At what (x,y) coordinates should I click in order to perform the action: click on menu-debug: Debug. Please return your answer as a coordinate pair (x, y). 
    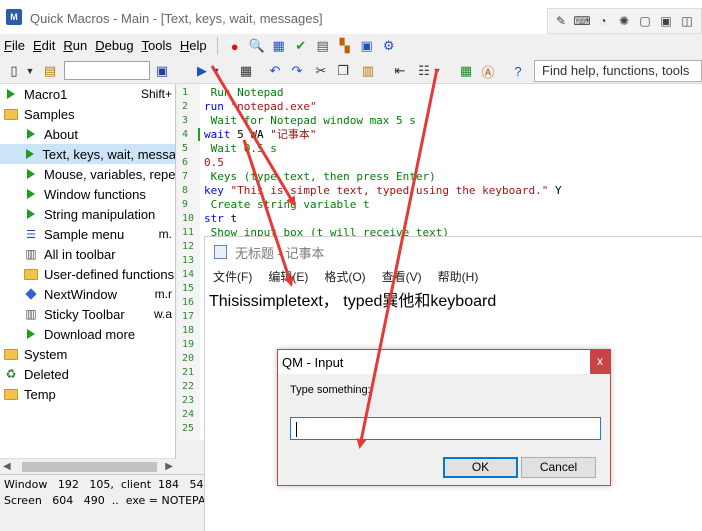
    Looking at the image, I should click on (114, 46).